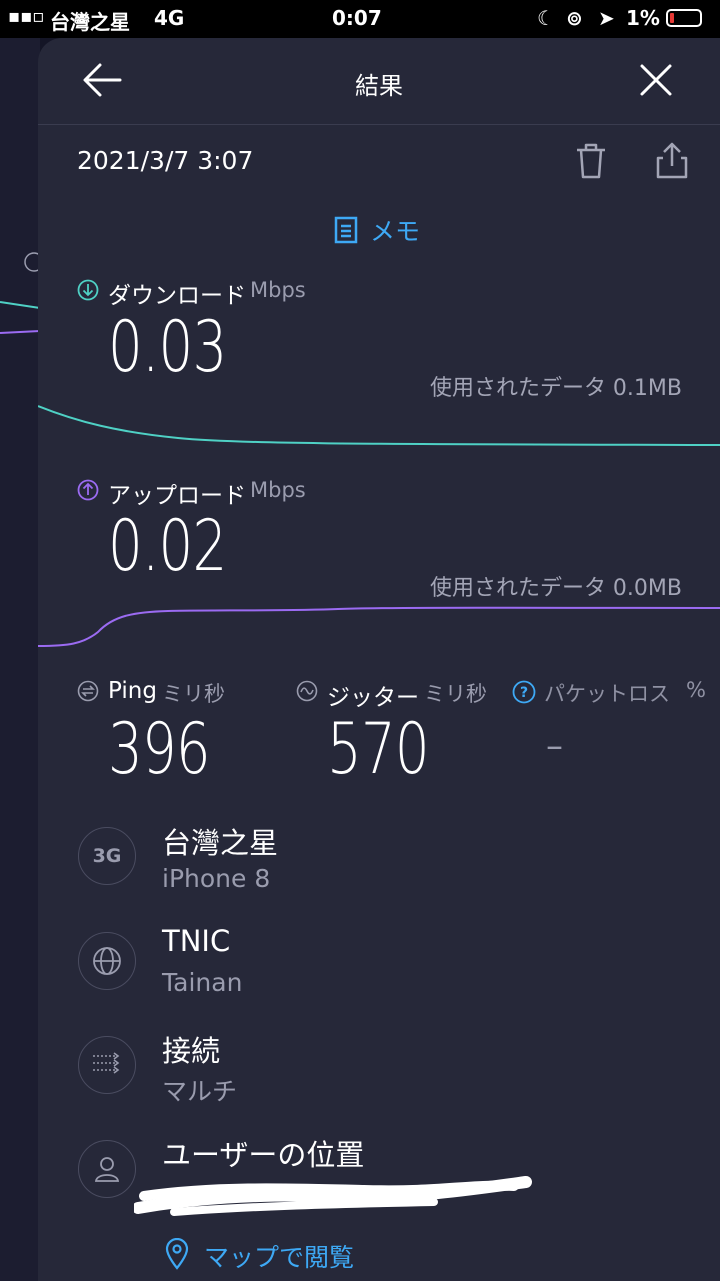 This screenshot has width=720, height=1281. What do you see at coordinates (656, 80) in the screenshot?
I see `close-icon` at bounding box center [656, 80].